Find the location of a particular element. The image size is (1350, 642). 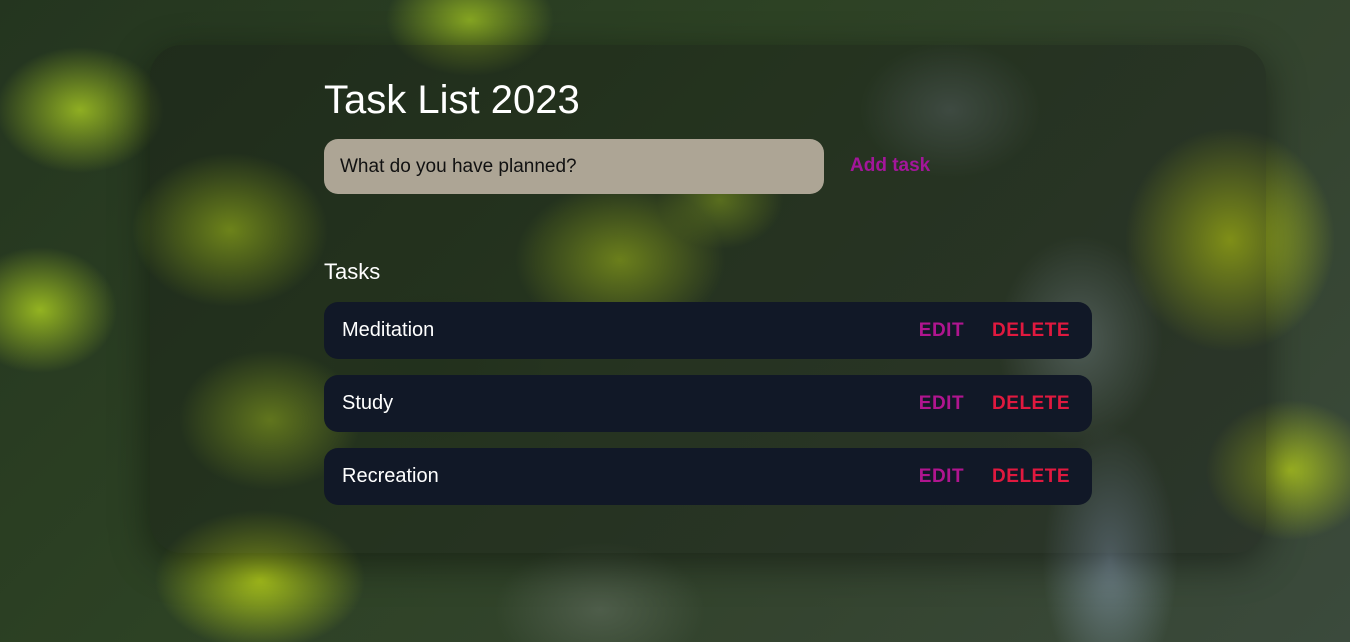

tasks-heading: Tasks is located at coordinates (352, 271).